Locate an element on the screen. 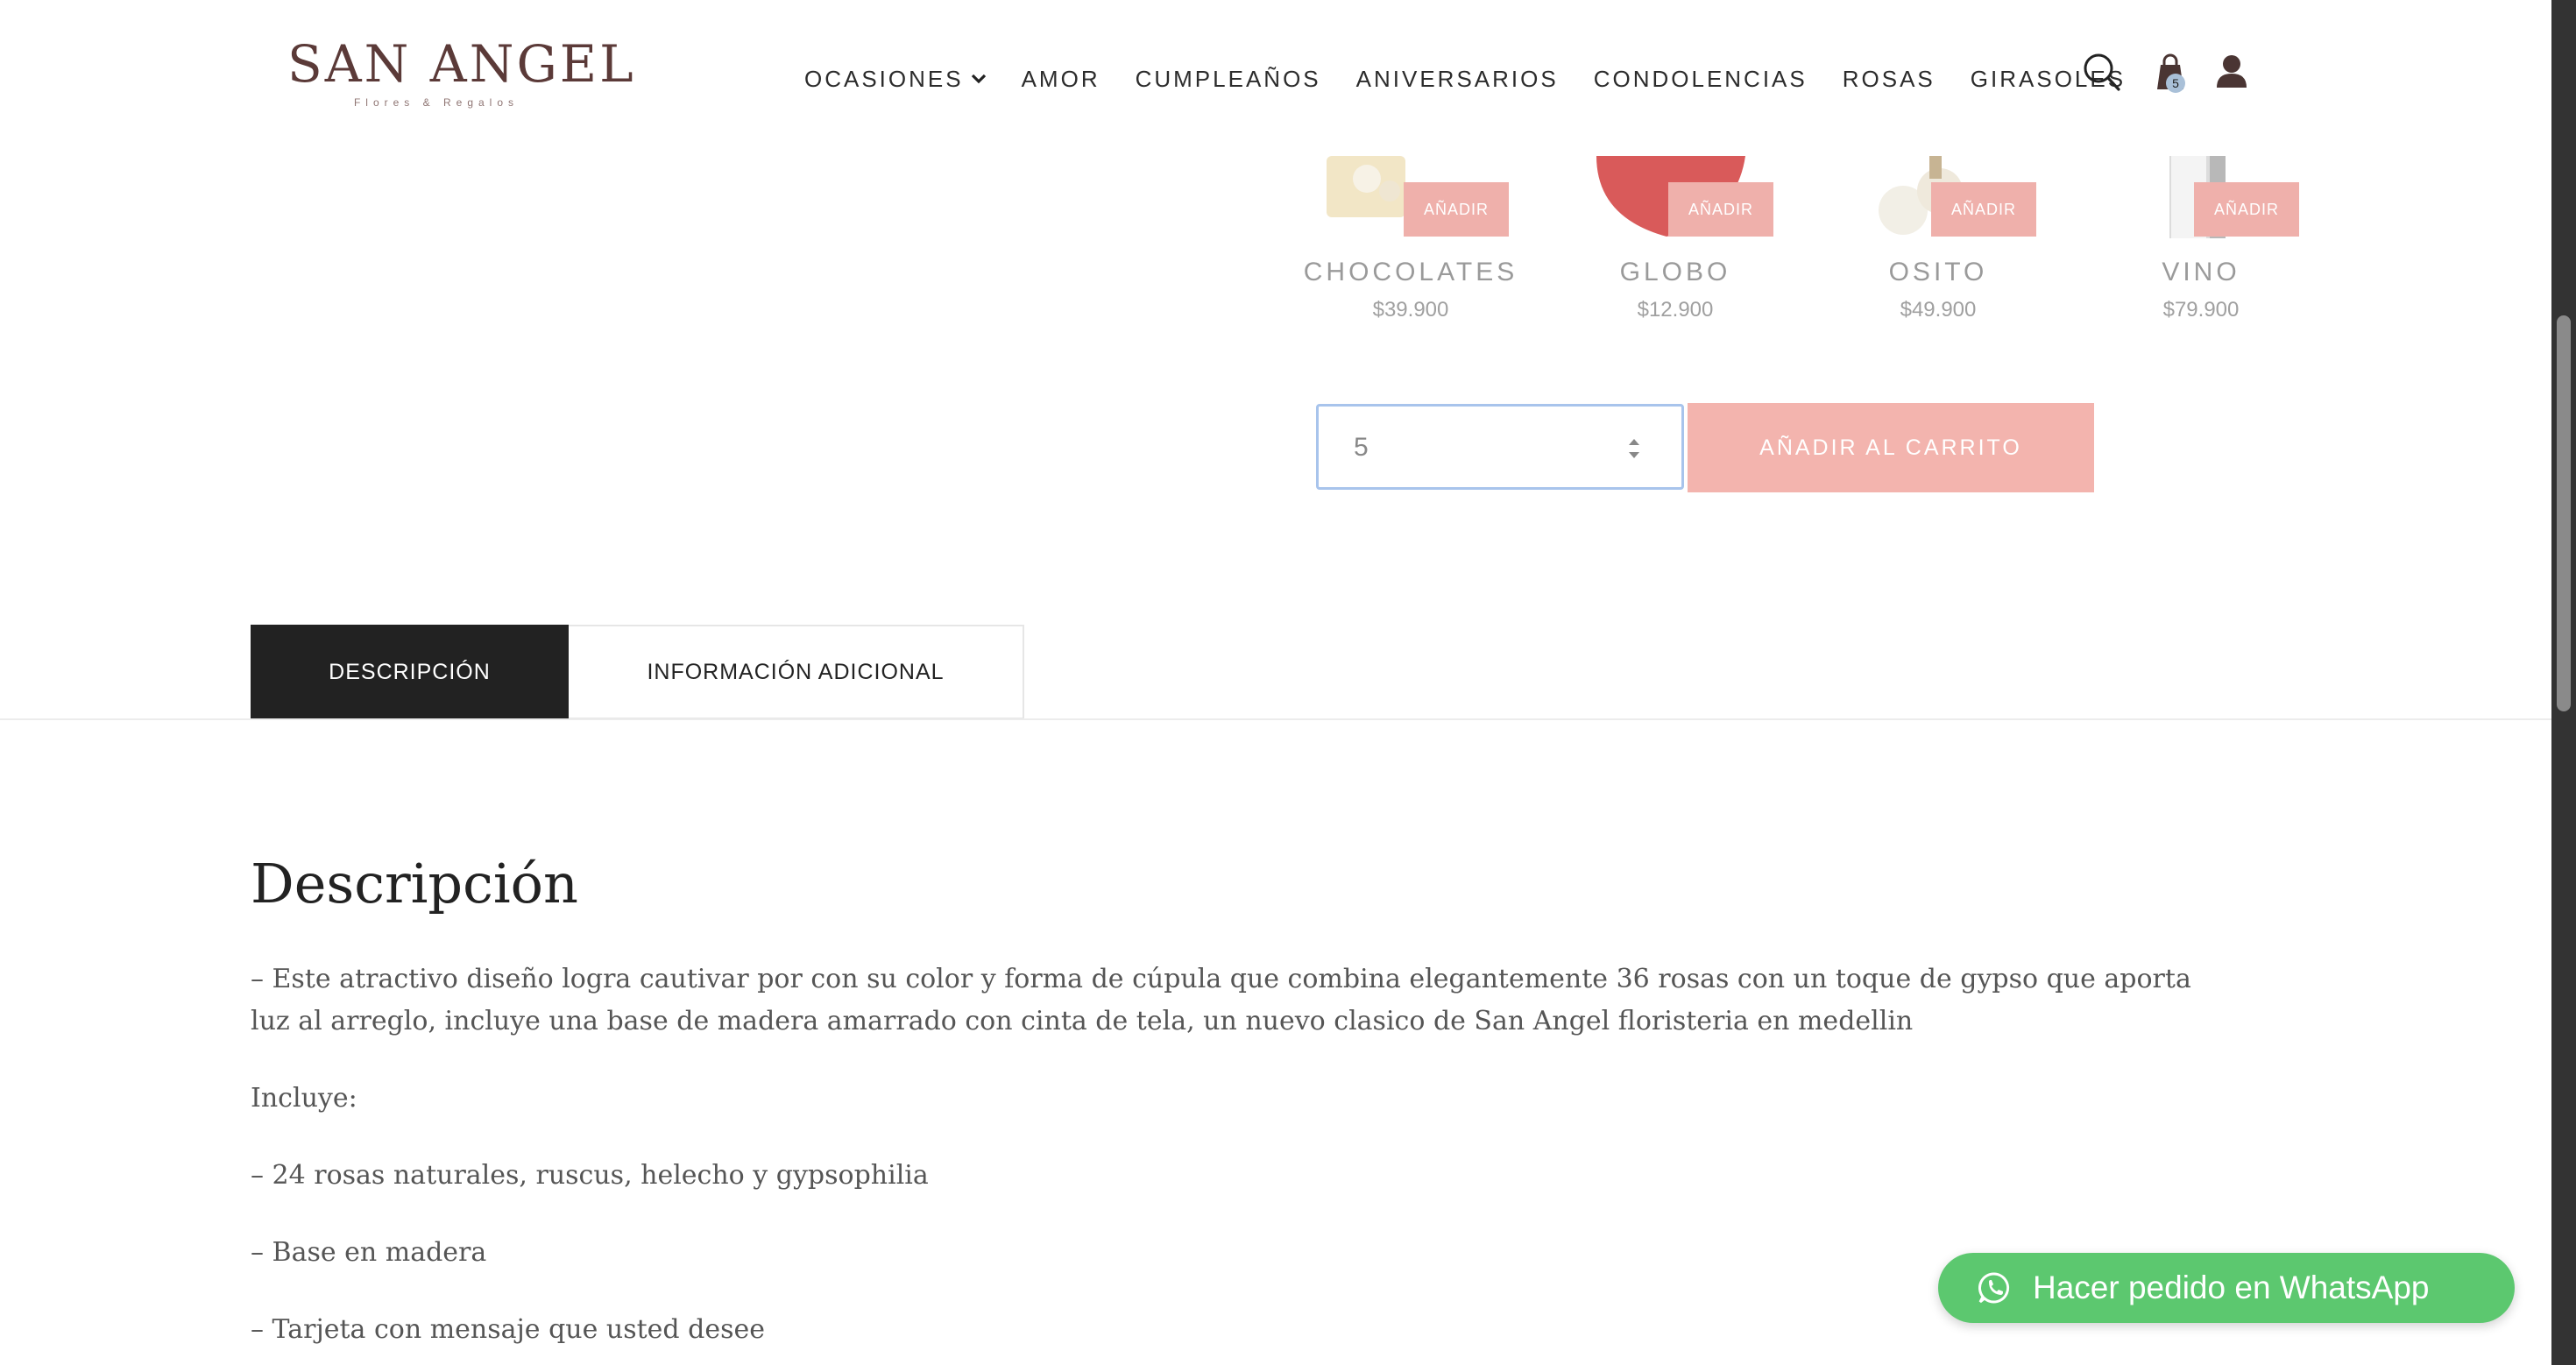 Image resolution: width=2576 pixels, height=1365 pixels. add-to-cart-button: AÑADIR AL CARRITO is located at coordinates (1891, 447).